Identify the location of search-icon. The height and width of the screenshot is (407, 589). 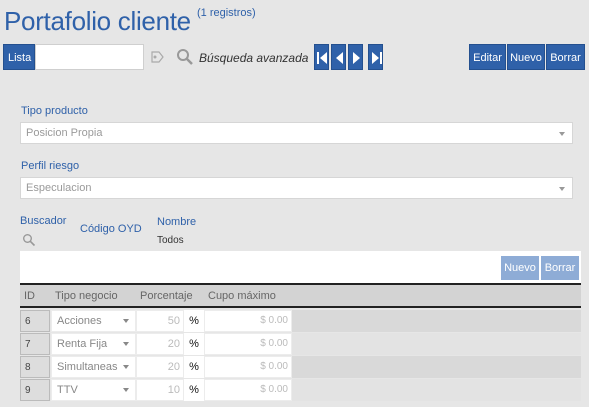
(185, 57).